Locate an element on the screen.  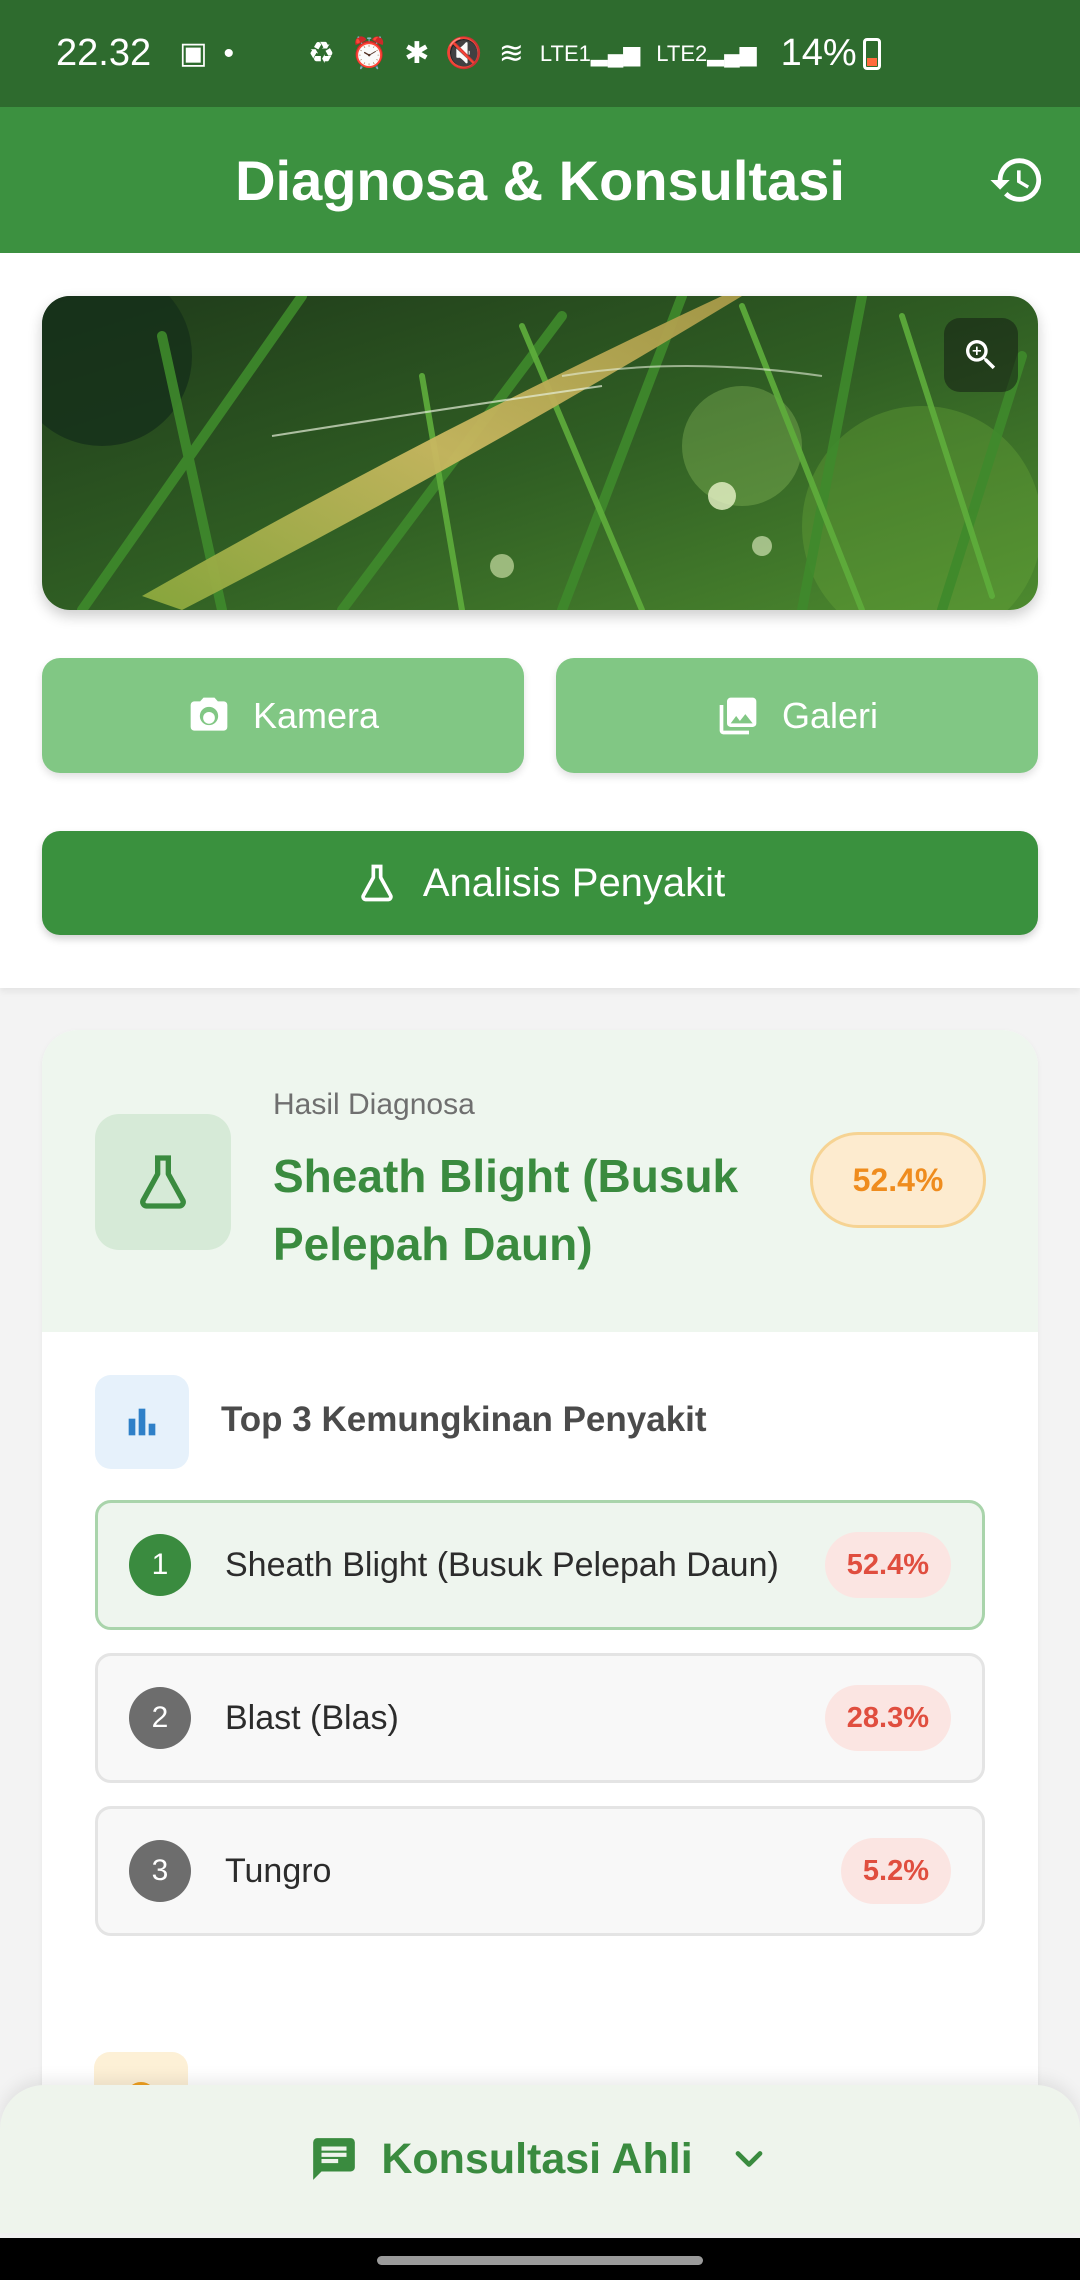
analyze-button: Analisis Penyakit is located at coordinates (540, 883).